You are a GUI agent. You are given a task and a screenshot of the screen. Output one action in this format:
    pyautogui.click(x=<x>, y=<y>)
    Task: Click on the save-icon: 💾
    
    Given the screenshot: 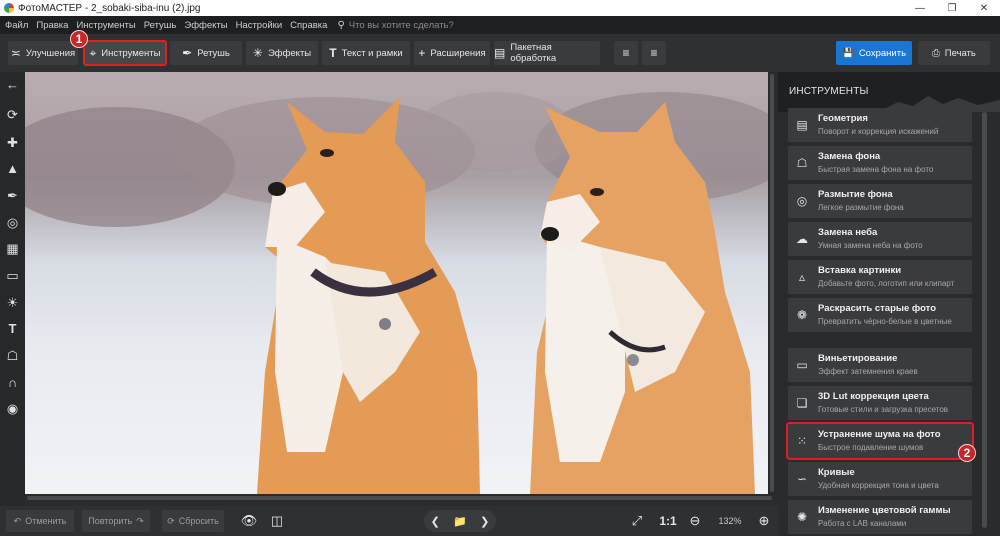 What is the action you would take?
    pyautogui.click(x=847, y=53)
    